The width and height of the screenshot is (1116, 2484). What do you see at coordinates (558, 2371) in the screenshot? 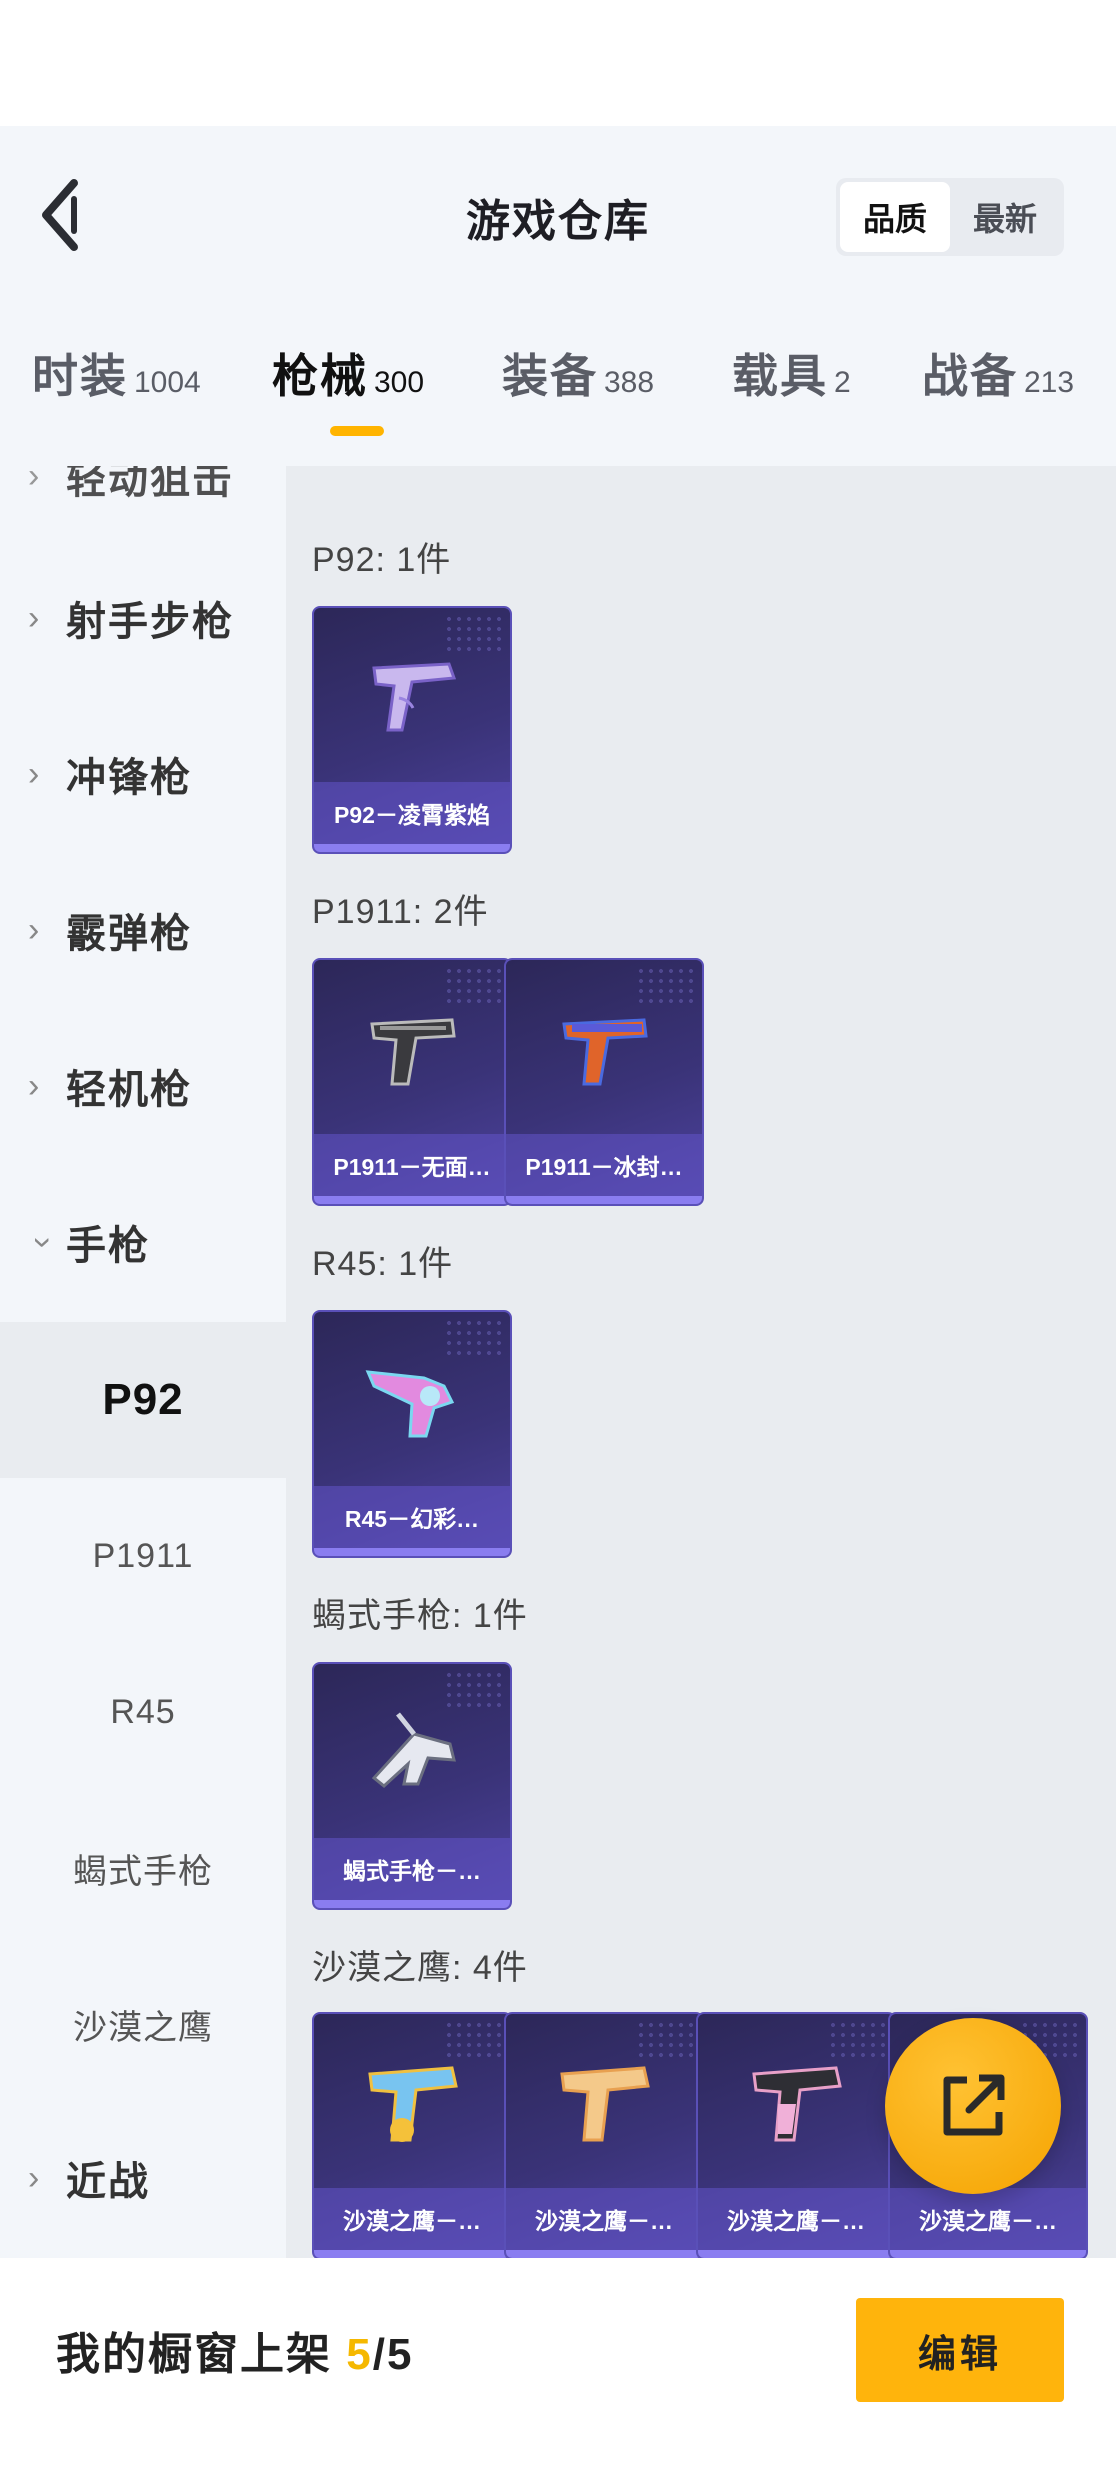
I see `footer-bar: 我的橱窗上架 5/5 编辑` at bounding box center [558, 2371].